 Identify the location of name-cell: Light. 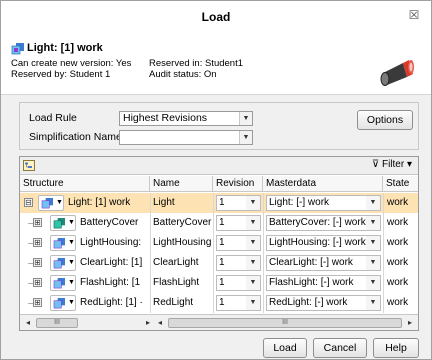
(164, 202).